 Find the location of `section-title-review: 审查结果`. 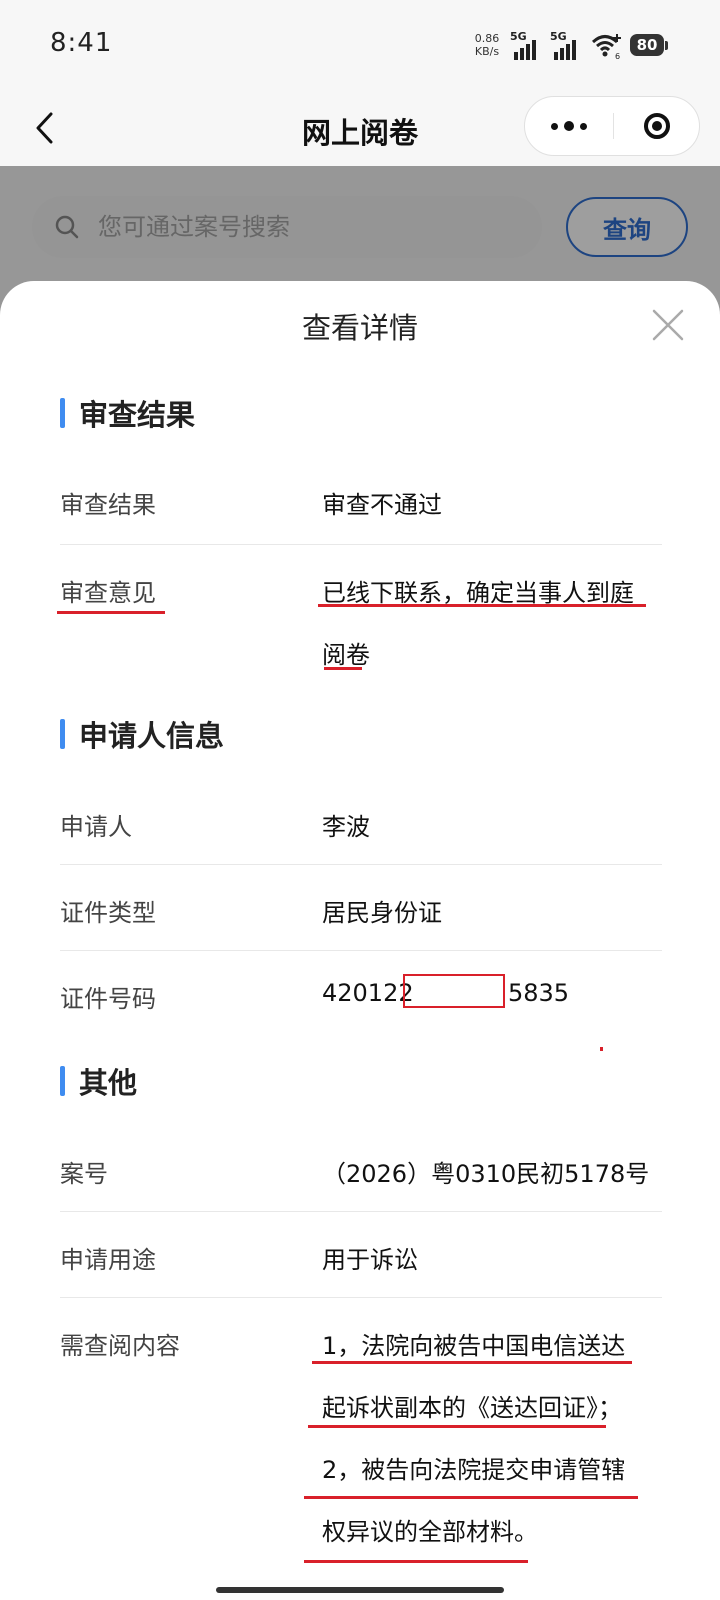

section-title-review: 审查结果 is located at coordinates (137, 415).